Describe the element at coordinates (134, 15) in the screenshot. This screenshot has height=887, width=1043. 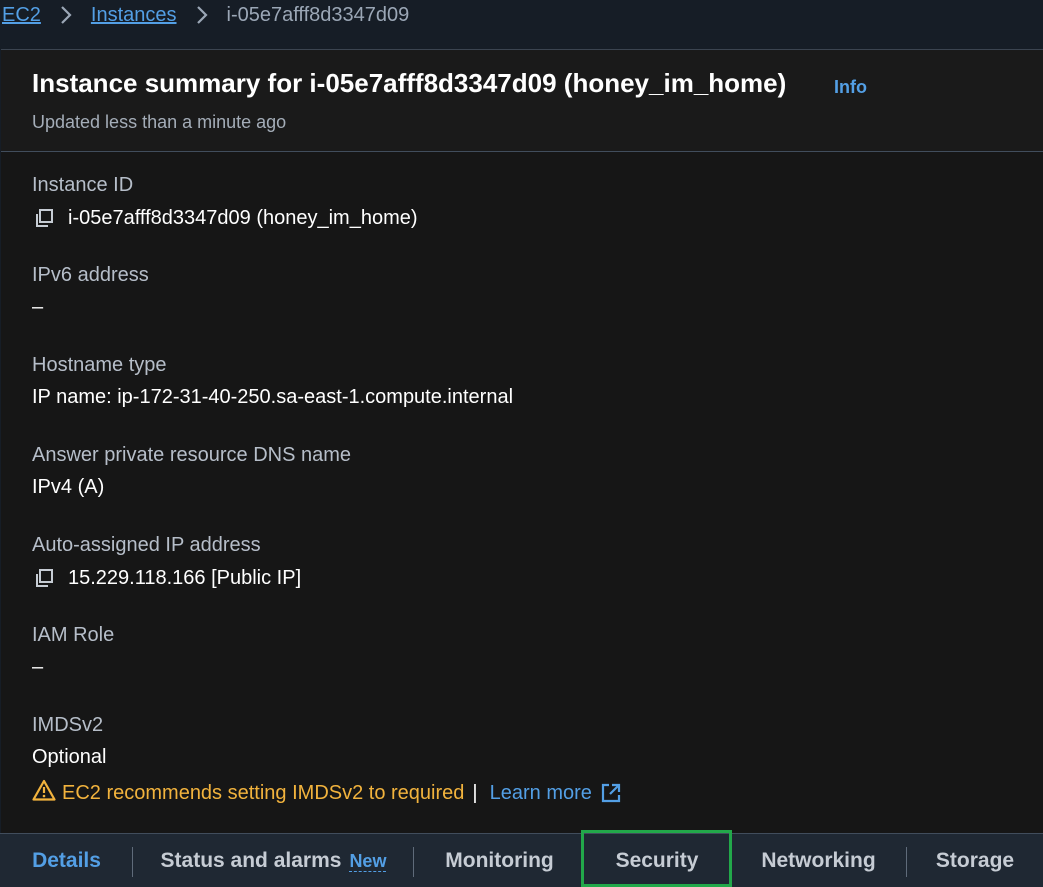
I see `breadcrumb-instances-link: Instances` at that location.